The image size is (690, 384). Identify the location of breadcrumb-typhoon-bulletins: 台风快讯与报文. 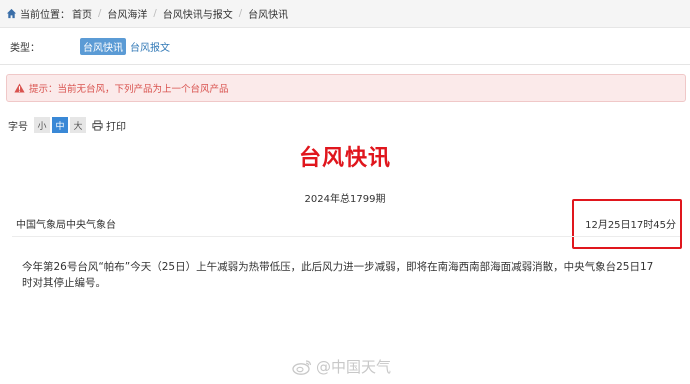
(198, 13).